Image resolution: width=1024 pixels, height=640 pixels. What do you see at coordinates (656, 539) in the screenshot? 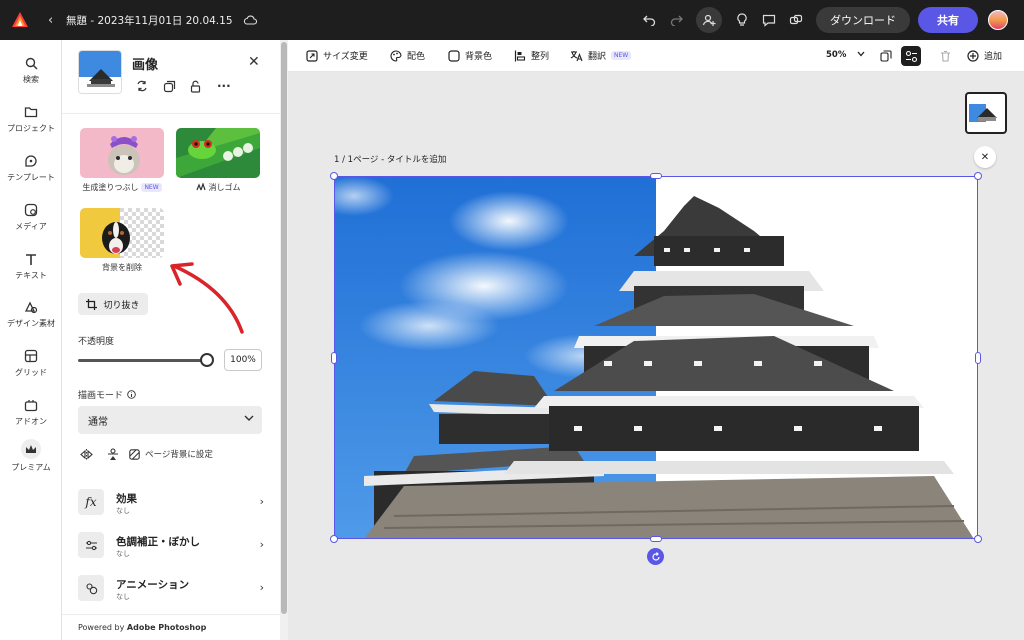
I see `resize-handle-bottom` at bounding box center [656, 539].